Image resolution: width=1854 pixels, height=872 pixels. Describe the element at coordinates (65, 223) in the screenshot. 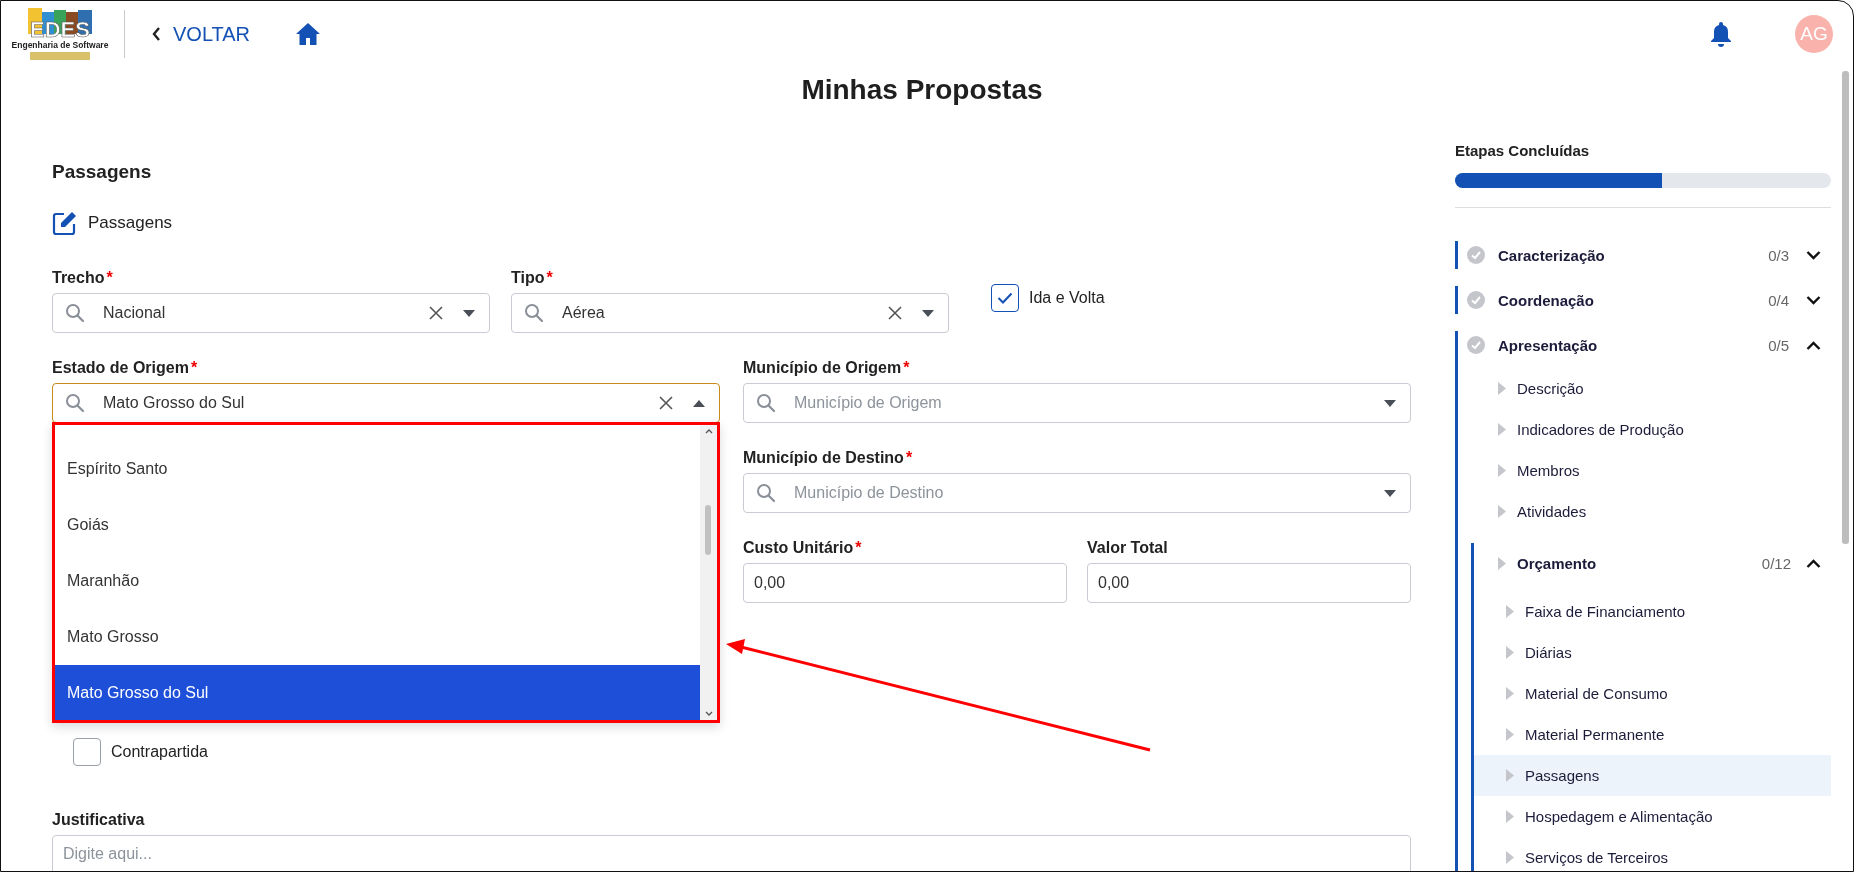

I see `edit-icon` at that location.